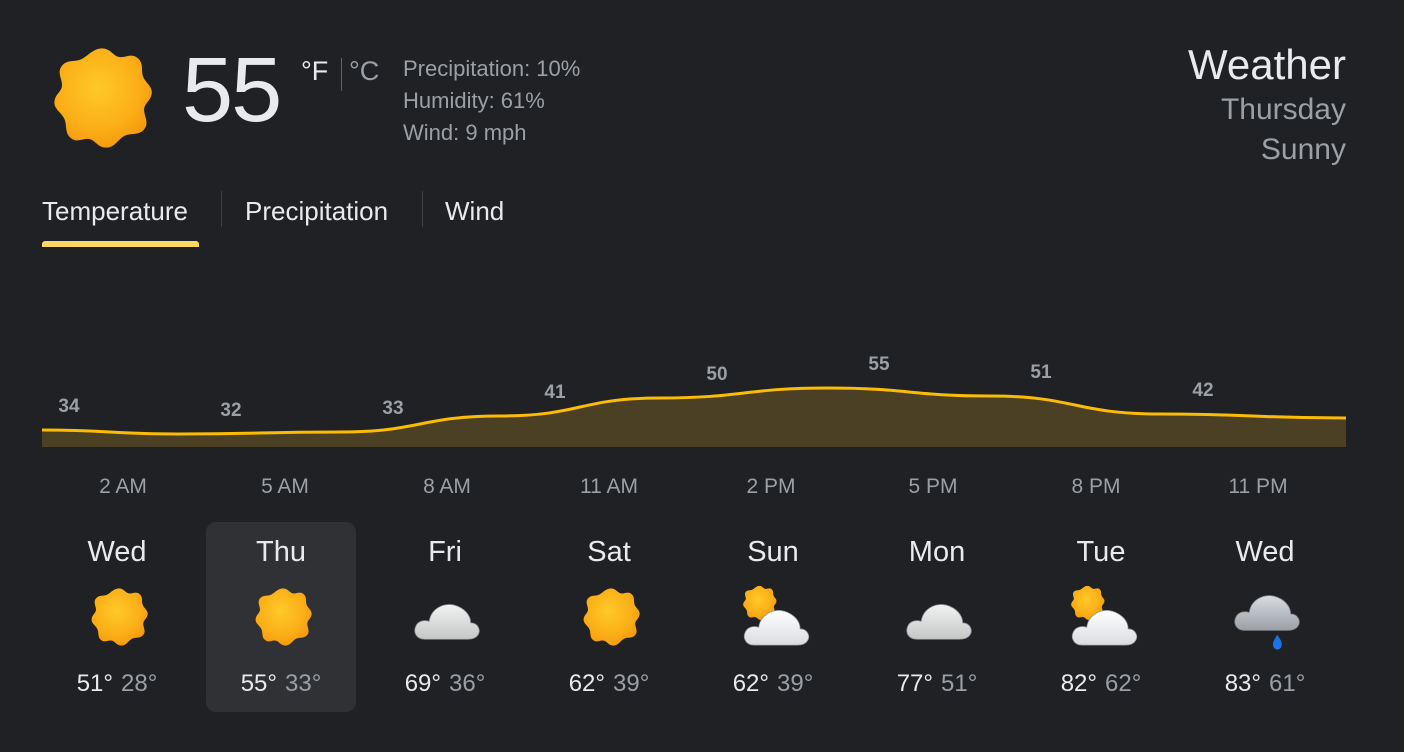 The image size is (1404, 752). I want to click on unit-divider, so click(341, 74).